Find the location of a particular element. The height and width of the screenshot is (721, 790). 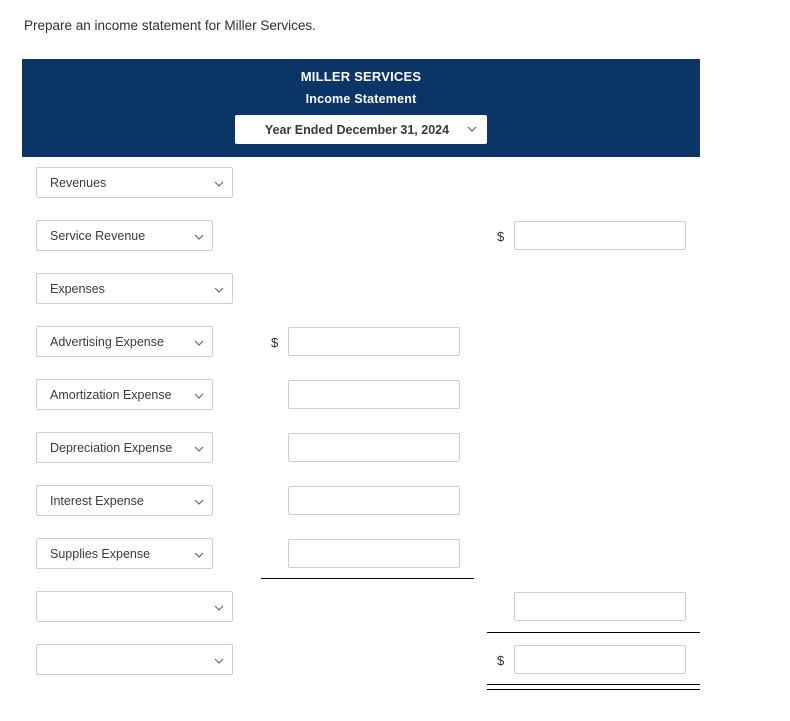

dollar-sign-mid-advertising-expense: $ is located at coordinates (275, 342).